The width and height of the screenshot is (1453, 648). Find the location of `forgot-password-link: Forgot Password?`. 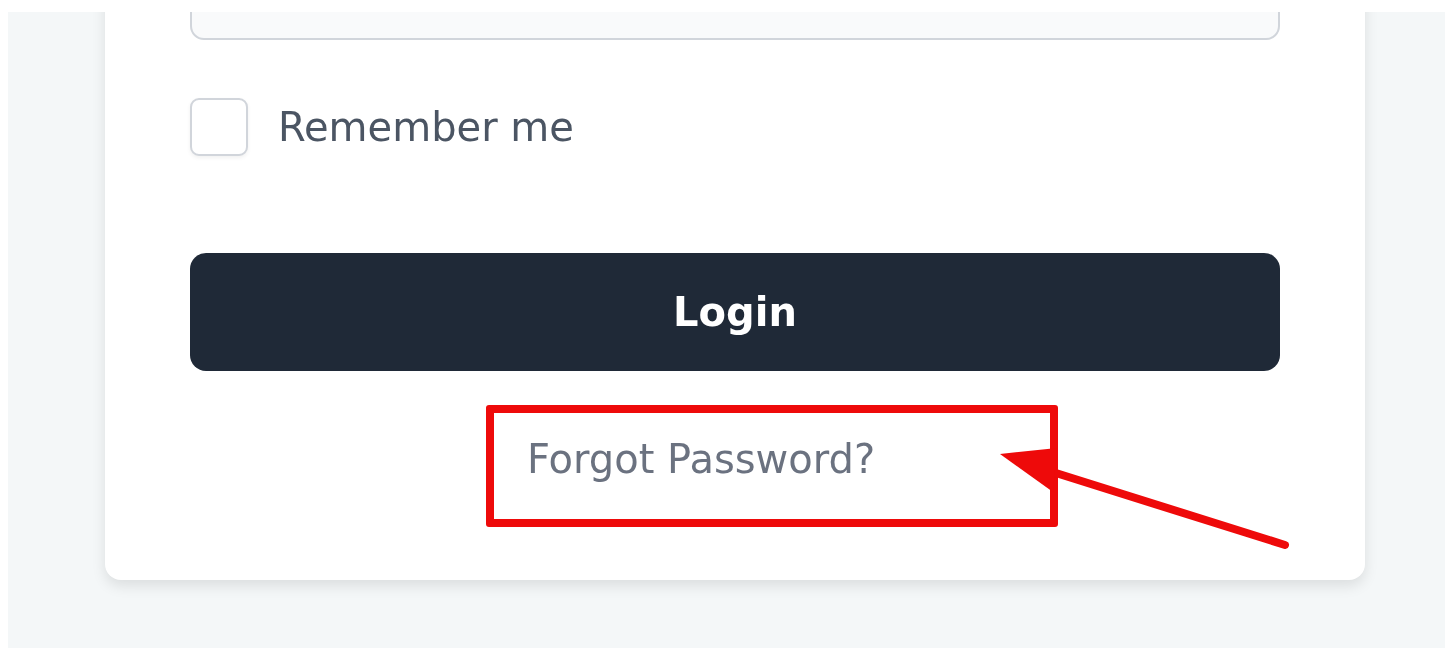

forgot-password-link: Forgot Password? is located at coordinates (701, 459).